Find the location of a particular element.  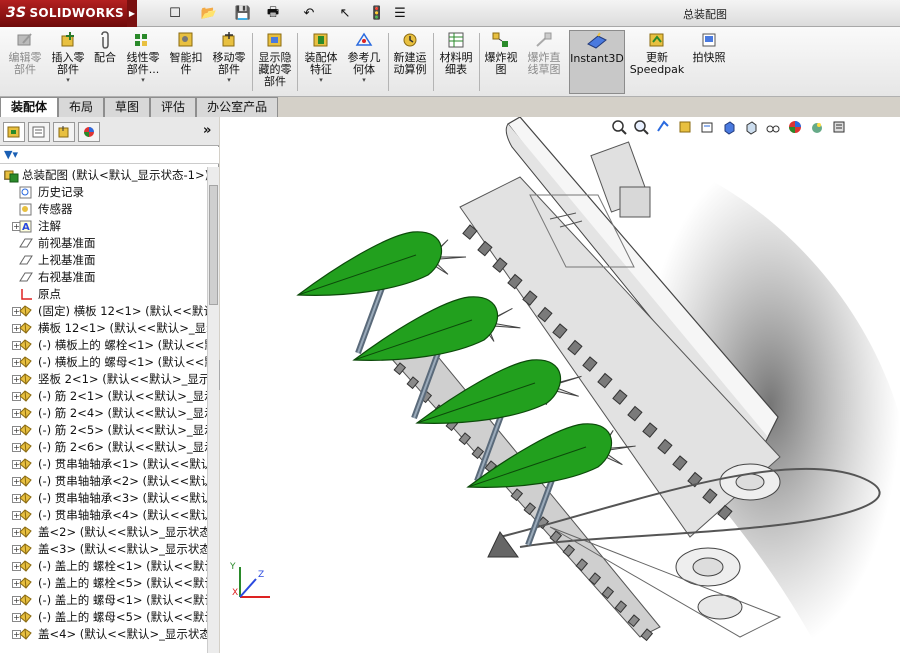

tree-item-label: (-) 贯串轴轴承<1> (默认<<默认 is located at coordinates (122, 464).